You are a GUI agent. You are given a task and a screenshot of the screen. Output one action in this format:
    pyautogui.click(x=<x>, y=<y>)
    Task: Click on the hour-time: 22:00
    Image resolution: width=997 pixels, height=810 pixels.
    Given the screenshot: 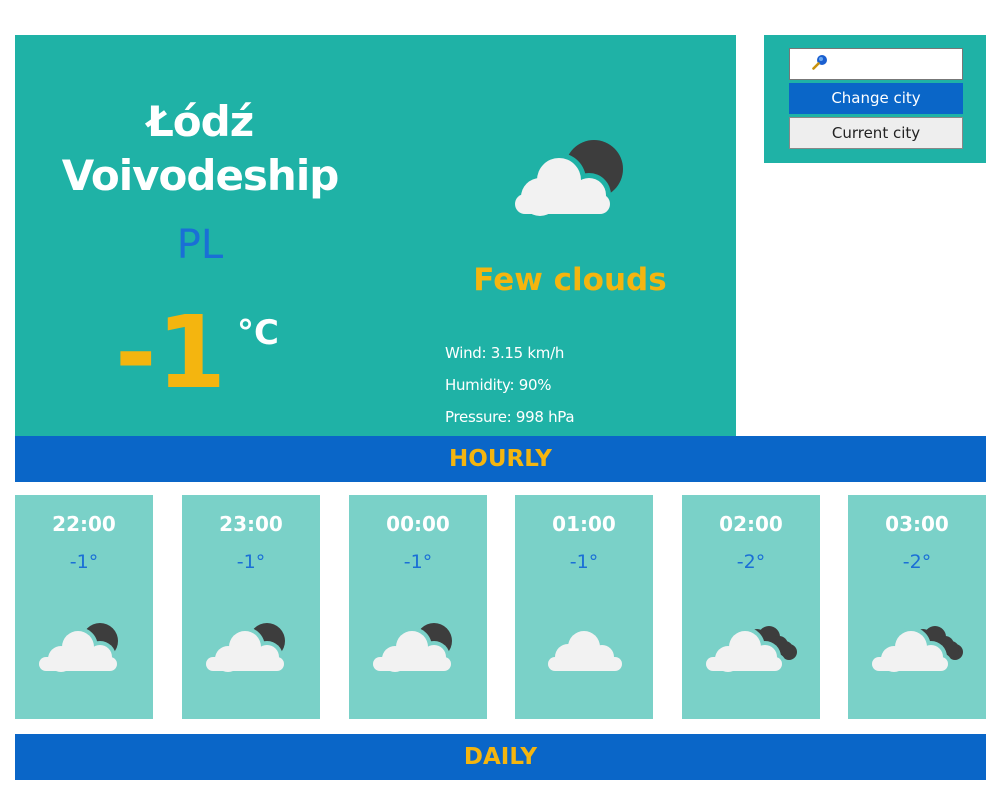 What is the action you would take?
    pyautogui.click(x=84, y=524)
    